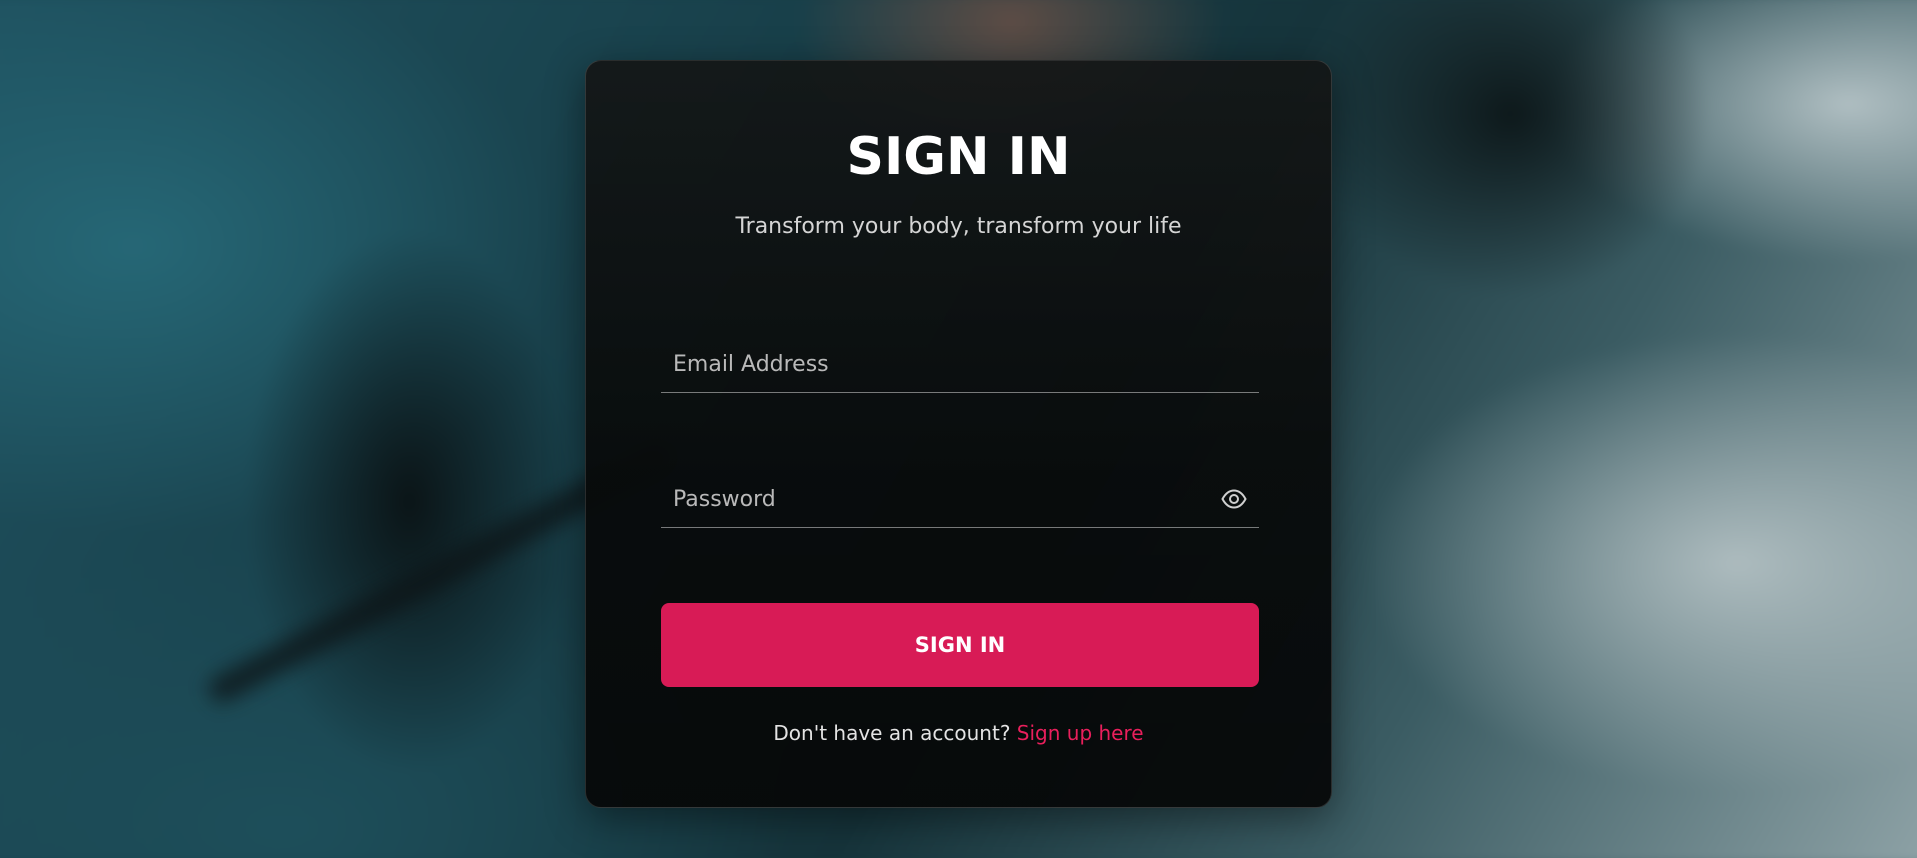 The width and height of the screenshot is (1917, 858). Describe the element at coordinates (958, 226) in the screenshot. I see `page-subtitle: Transform your body, transform your life` at that location.